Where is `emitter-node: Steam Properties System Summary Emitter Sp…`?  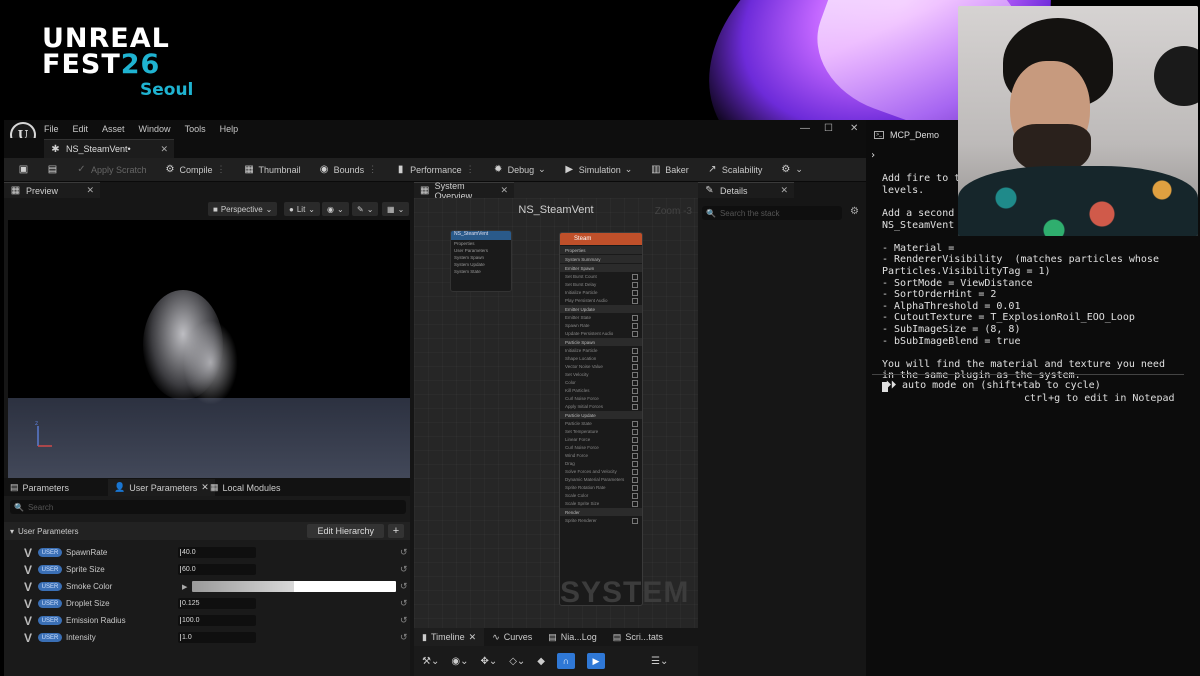
emitter-node: Steam Properties System Summary Emitter Sp… is located at coordinates (601, 419).